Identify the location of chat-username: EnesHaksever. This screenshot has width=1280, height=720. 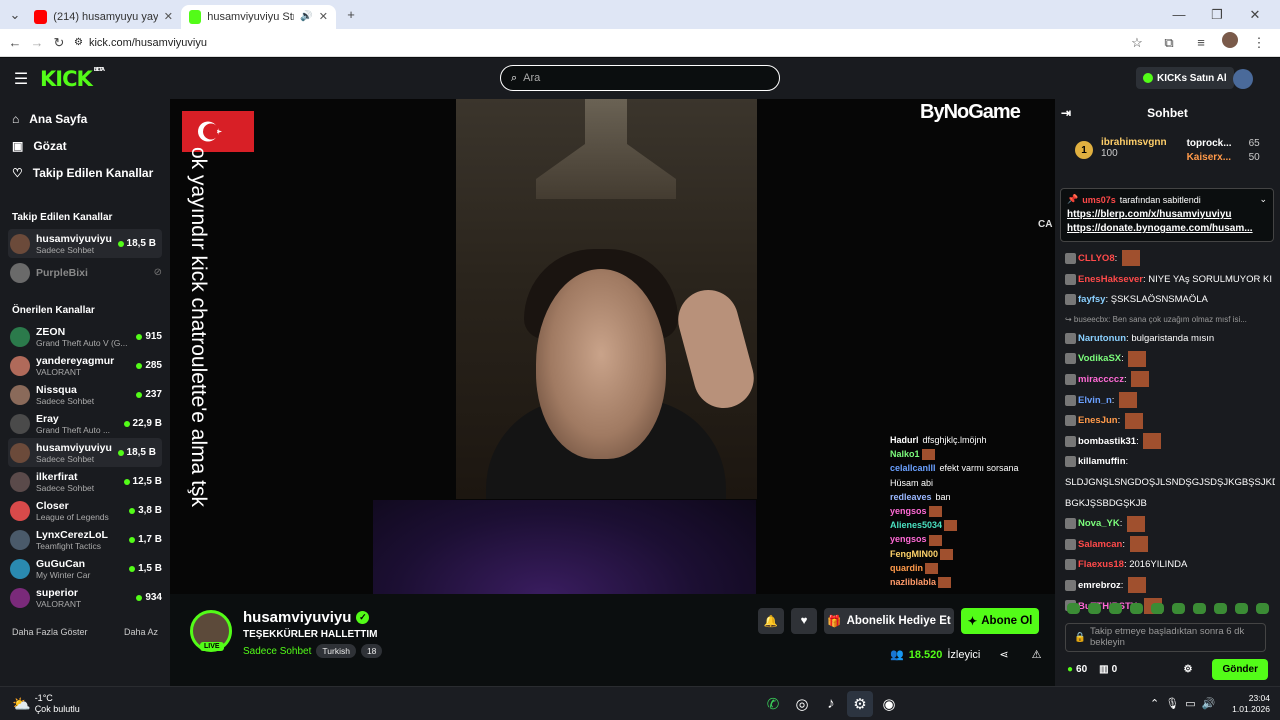
(1110, 279).